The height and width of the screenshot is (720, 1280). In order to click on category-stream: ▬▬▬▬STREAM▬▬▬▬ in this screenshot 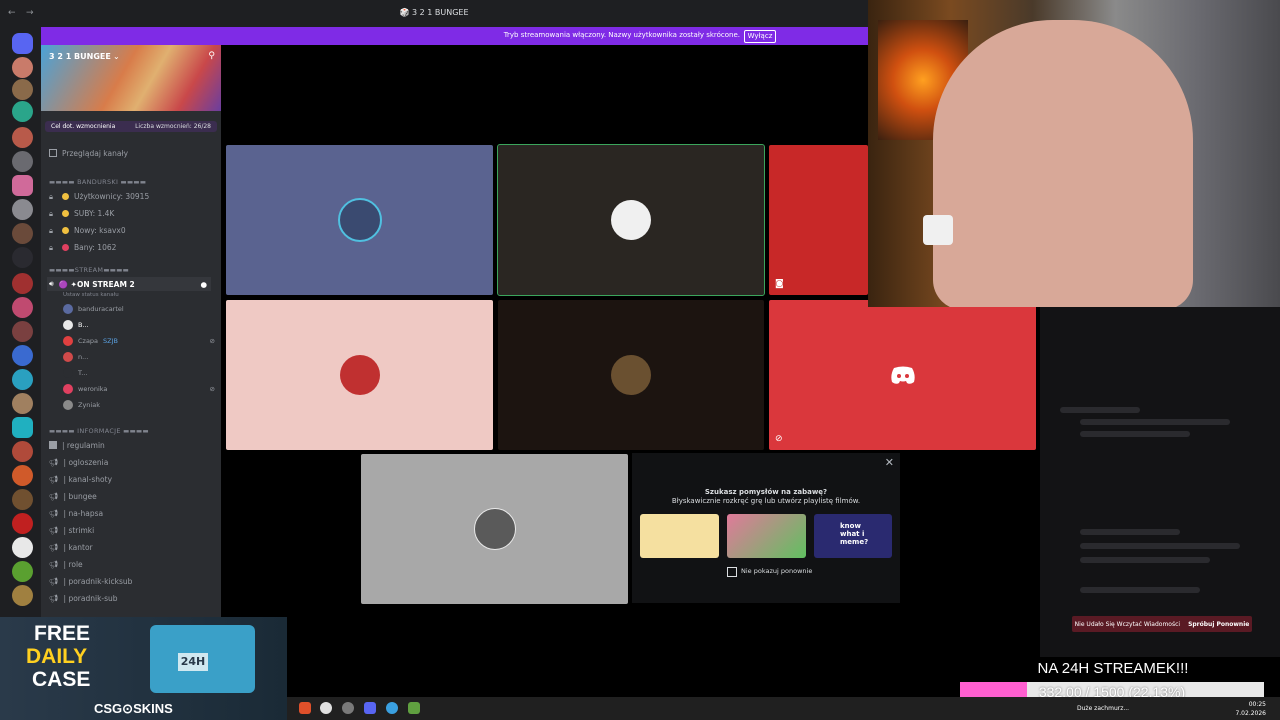, I will do `click(89, 270)`.